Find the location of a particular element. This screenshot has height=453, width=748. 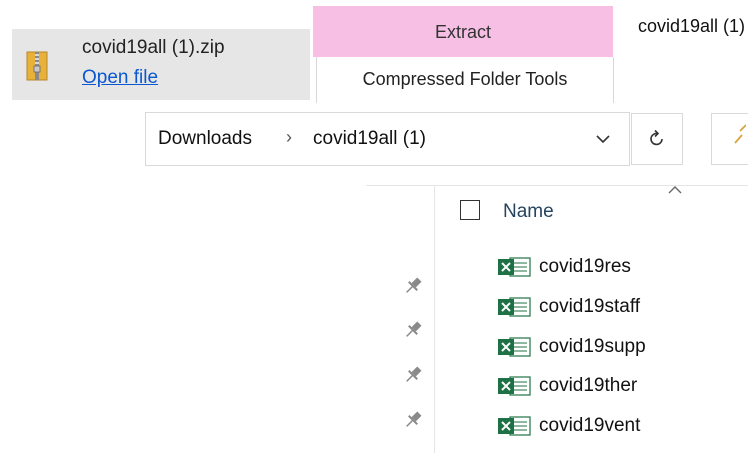

compressed-folder-tools-label: Compressed Folder Tools is located at coordinates (465, 79).